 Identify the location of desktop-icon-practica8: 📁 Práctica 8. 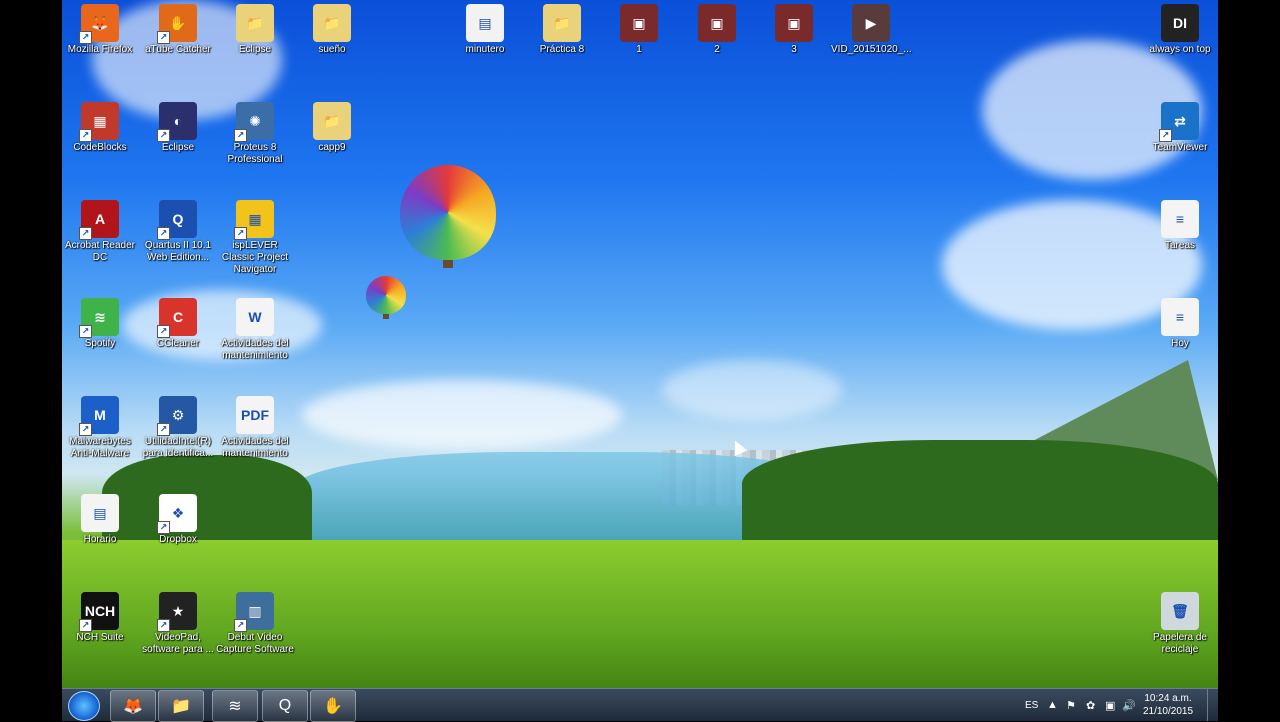
(562, 30).